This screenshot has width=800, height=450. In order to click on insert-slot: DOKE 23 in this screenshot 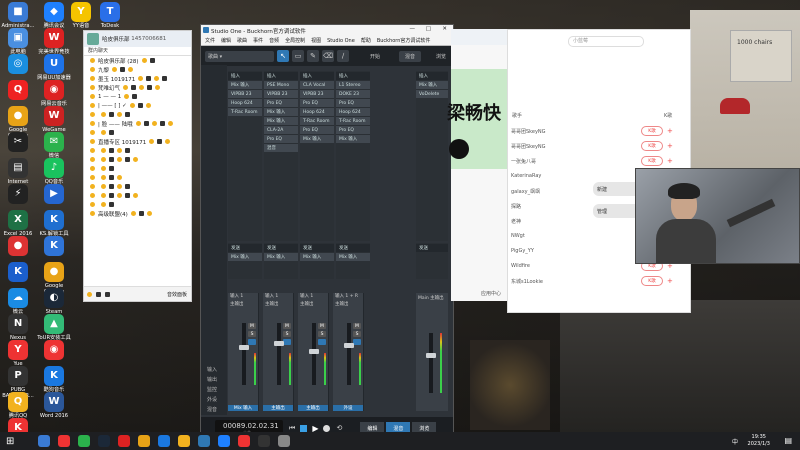, I will do `click(353, 93)`.